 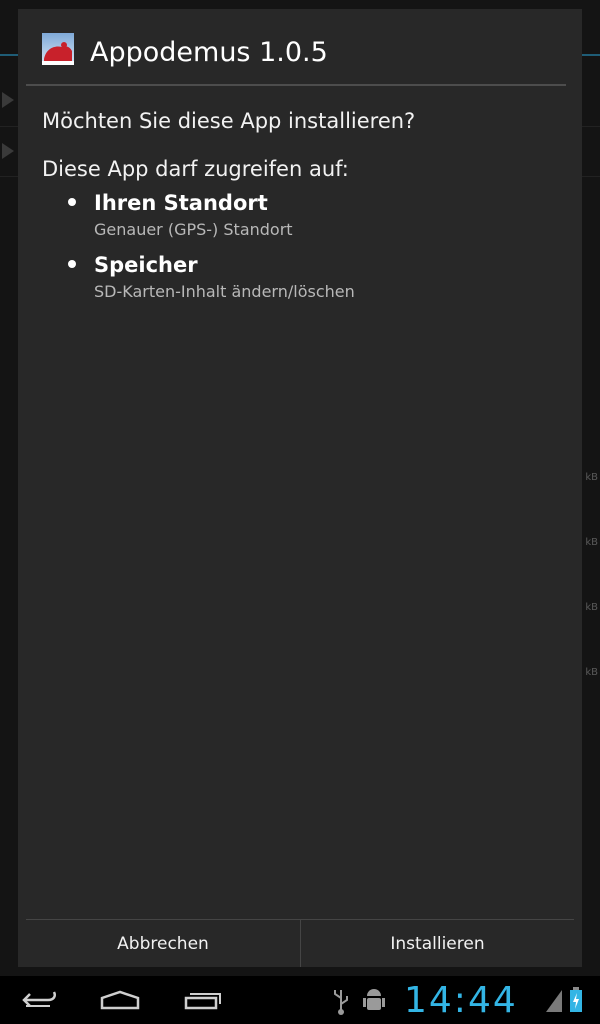 What do you see at coordinates (576, 999) in the screenshot?
I see `battery-charging-icon` at bounding box center [576, 999].